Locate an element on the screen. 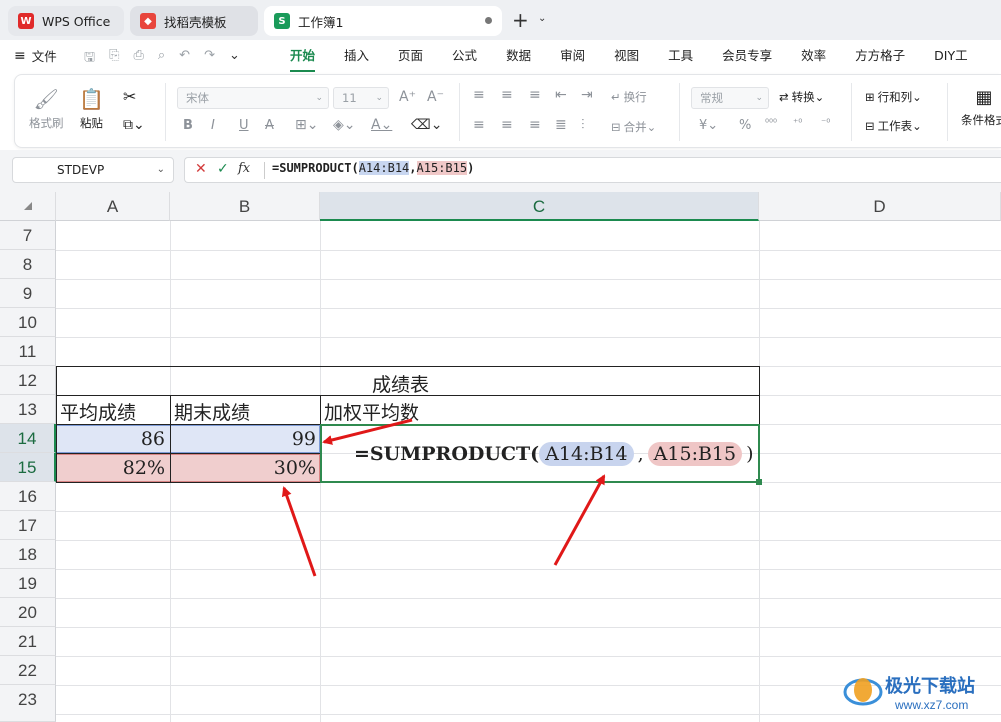 The width and height of the screenshot is (1001, 722). watermark-url: www.xz7.com is located at coordinates (932, 705).